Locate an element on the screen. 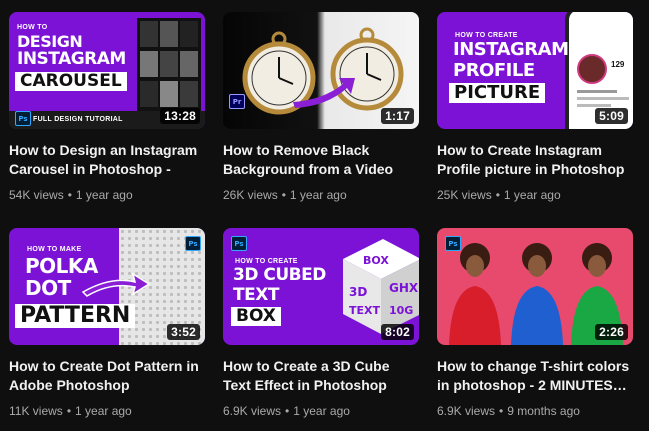 This screenshot has height=431, width=649. thumb-headline-box: PATTERN is located at coordinates (75, 316).